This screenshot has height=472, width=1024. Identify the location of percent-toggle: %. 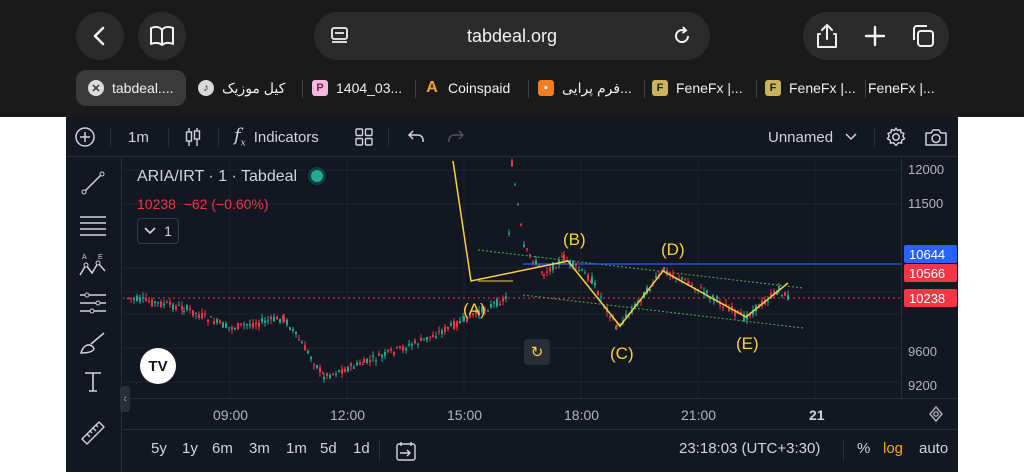
(863, 448).